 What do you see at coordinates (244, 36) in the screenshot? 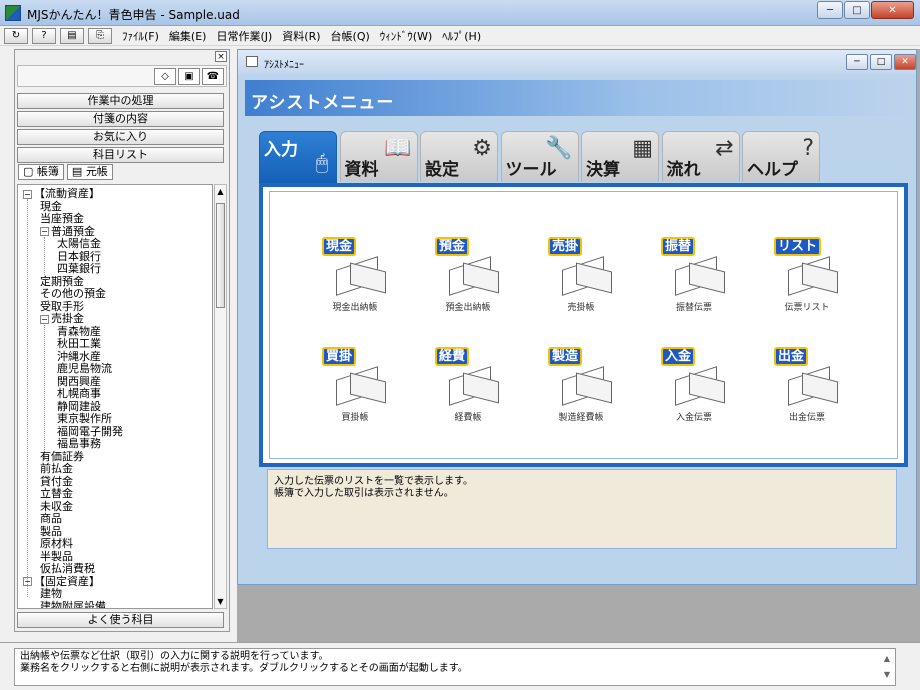
I see `menu-daily: 日常作業(J)` at bounding box center [244, 36].